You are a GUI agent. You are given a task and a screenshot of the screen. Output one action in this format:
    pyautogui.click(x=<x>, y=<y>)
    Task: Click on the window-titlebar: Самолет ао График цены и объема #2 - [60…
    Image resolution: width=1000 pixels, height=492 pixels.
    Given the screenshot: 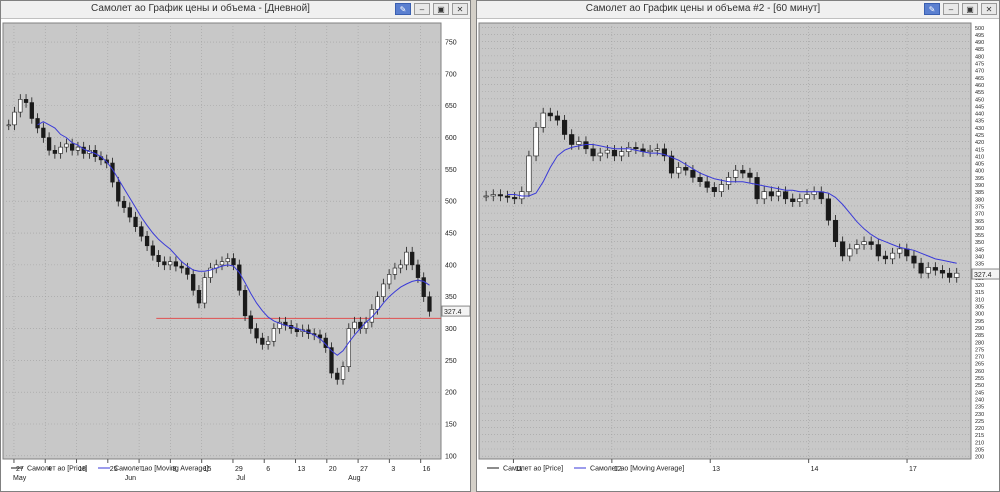 What is the action you would take?
    pyautogui.click(x=738, y=10)
    